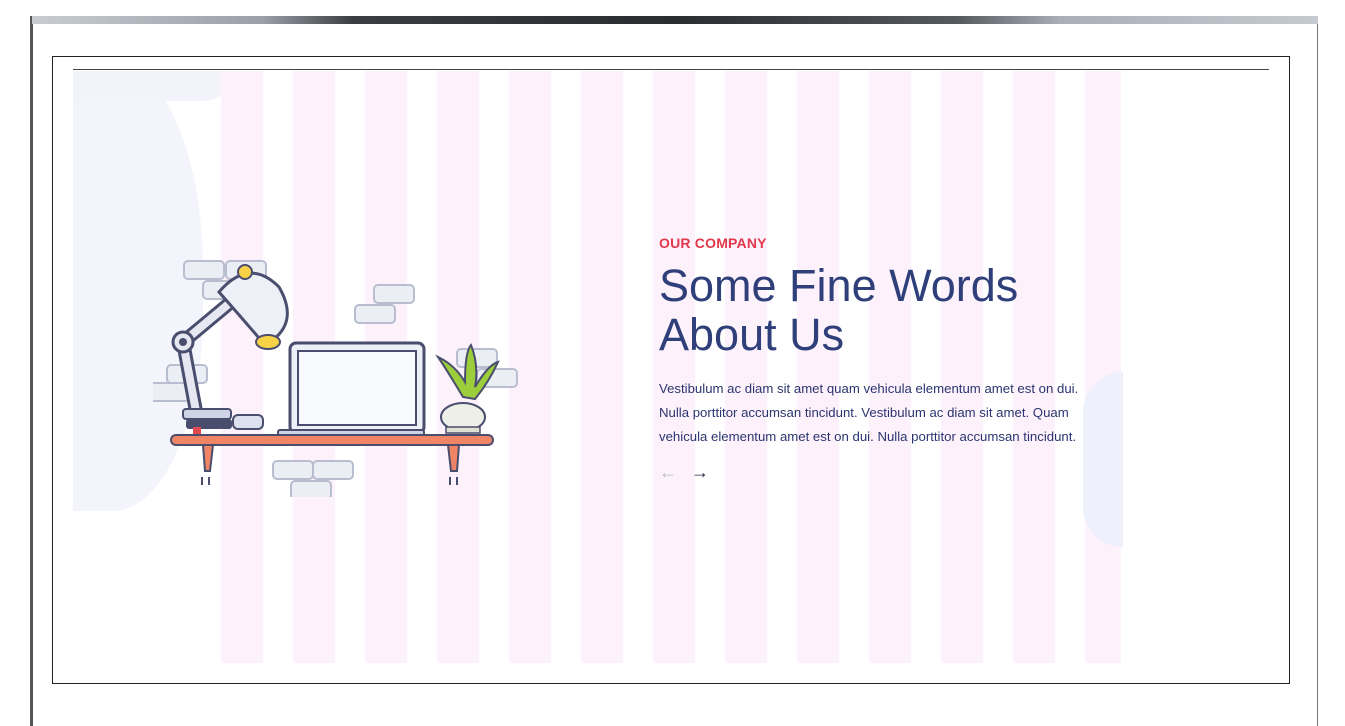 This screenshot has width=1345, height=726. I want to click on section-heading: Some Fine Words About Us, so click(889, 310).